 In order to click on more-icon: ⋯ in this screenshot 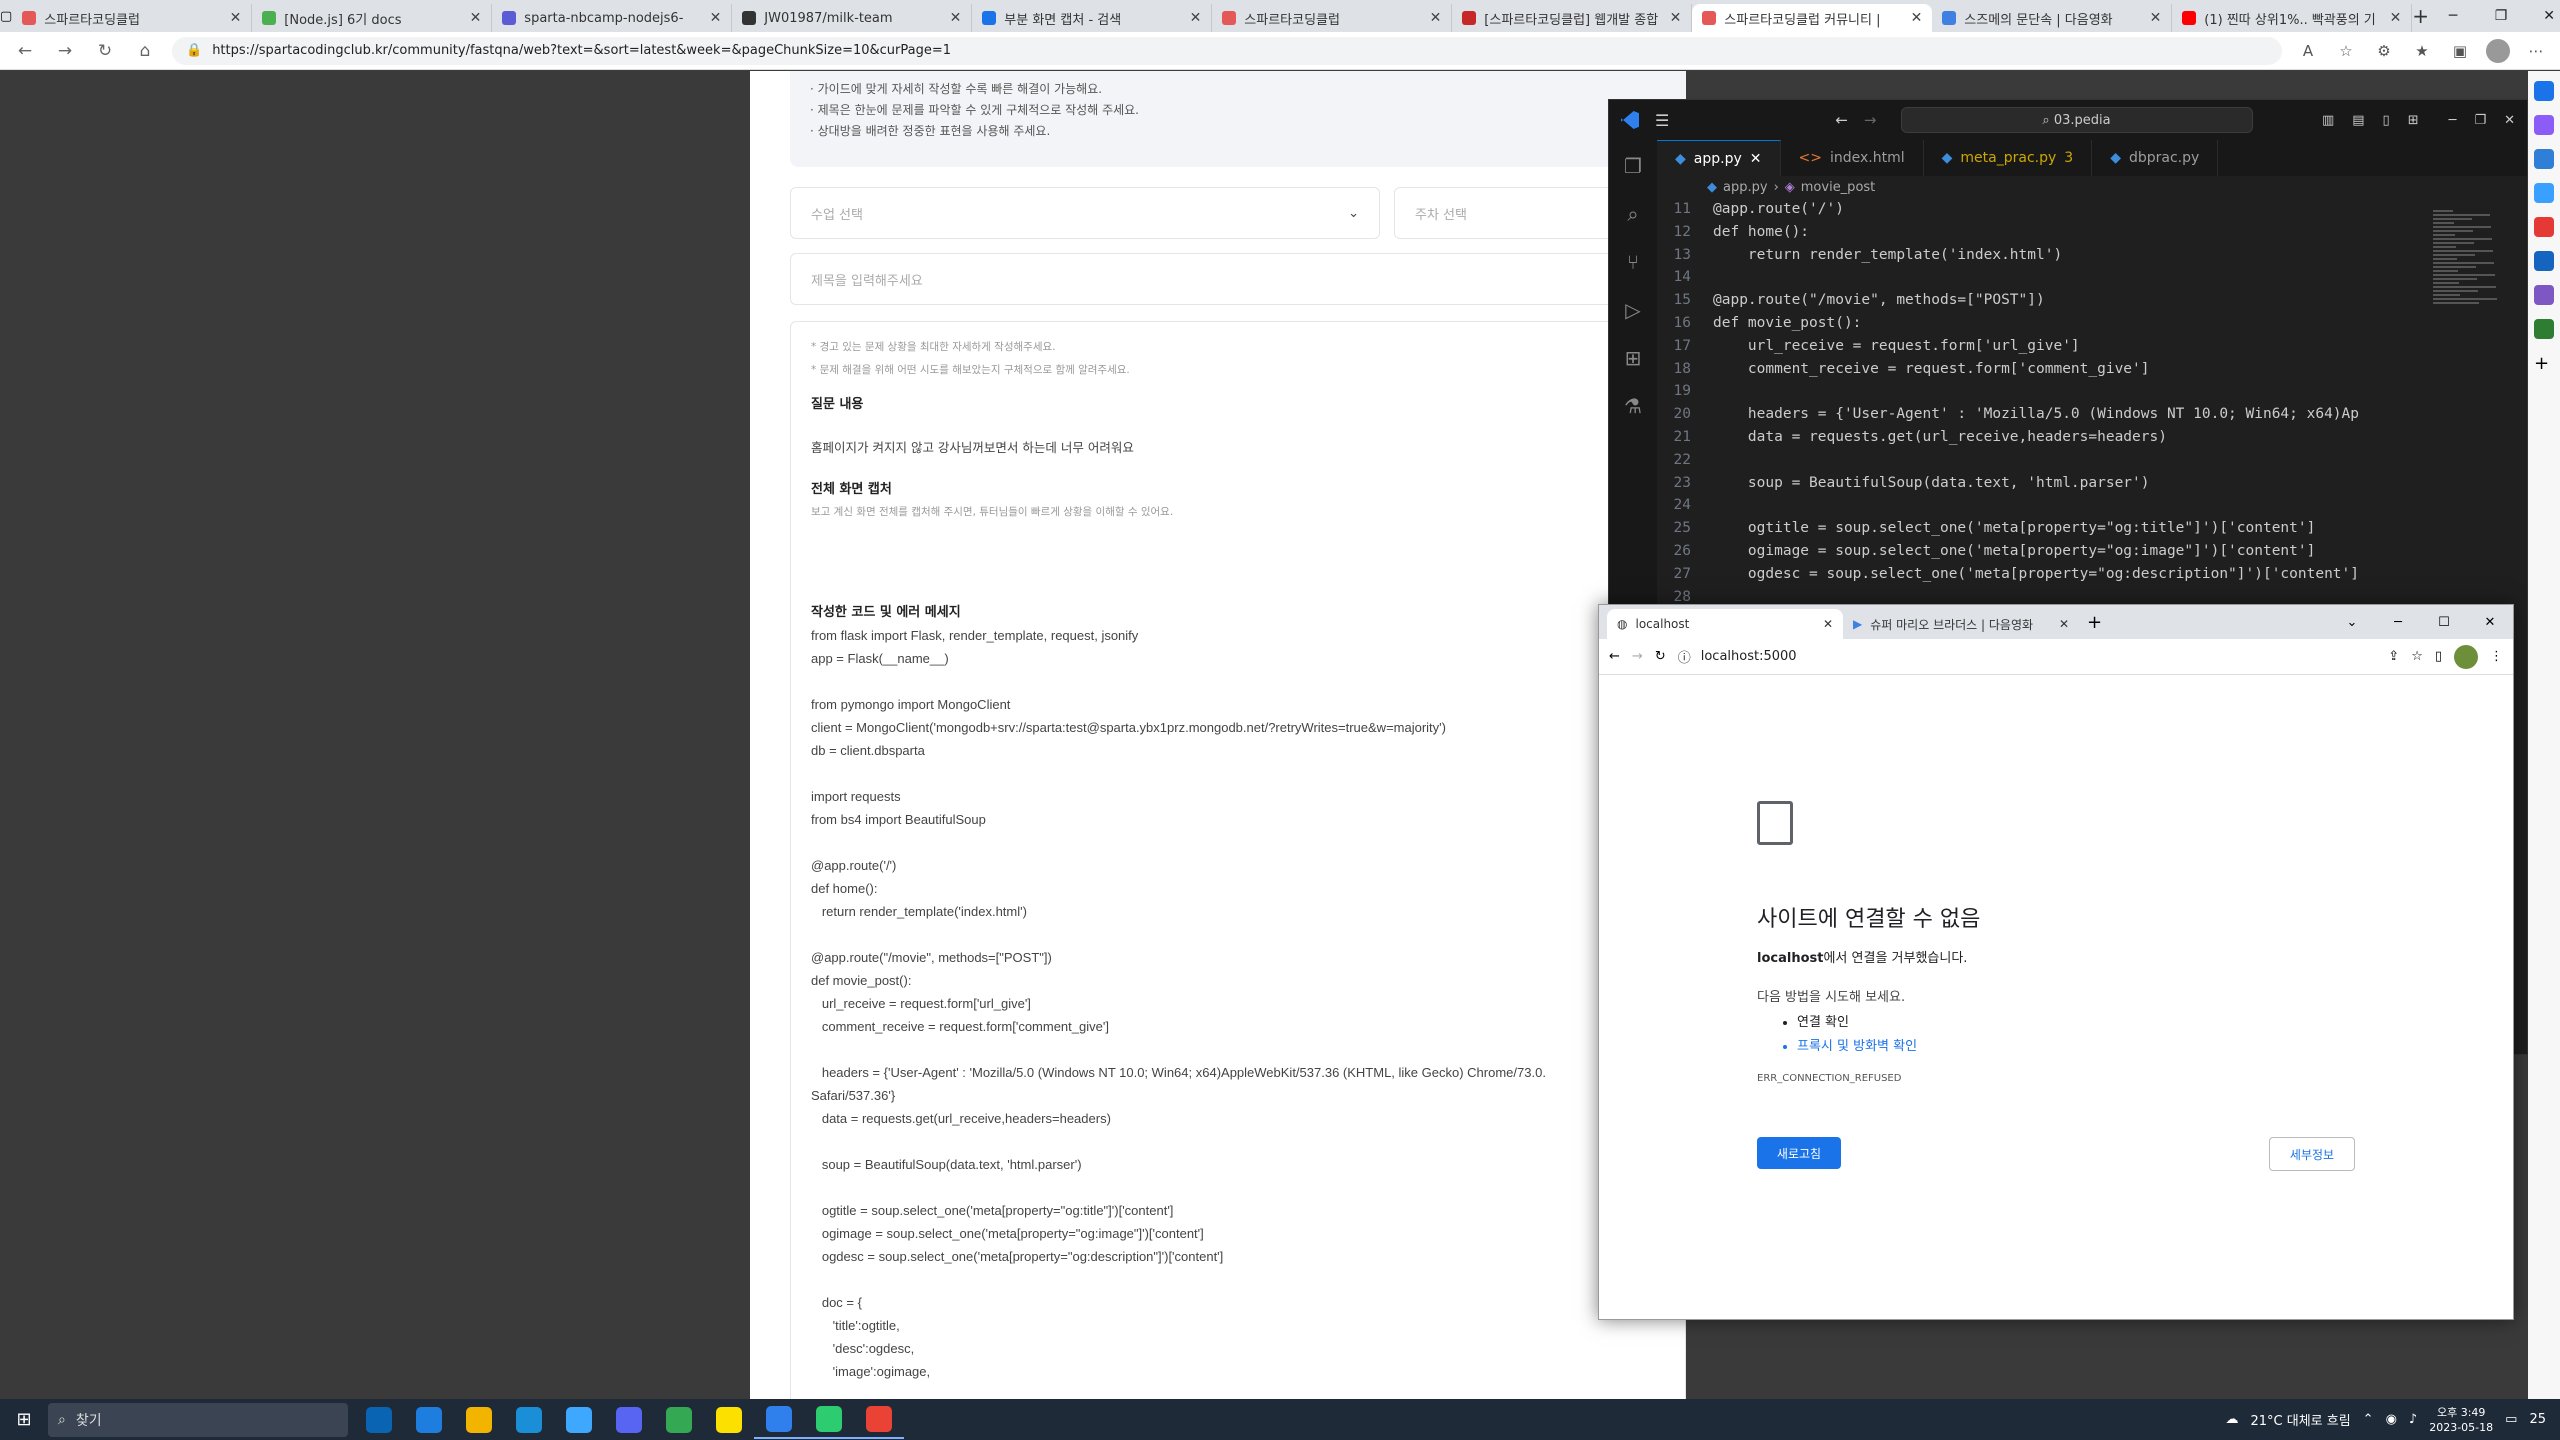, I will do `click(2536, 51)`.